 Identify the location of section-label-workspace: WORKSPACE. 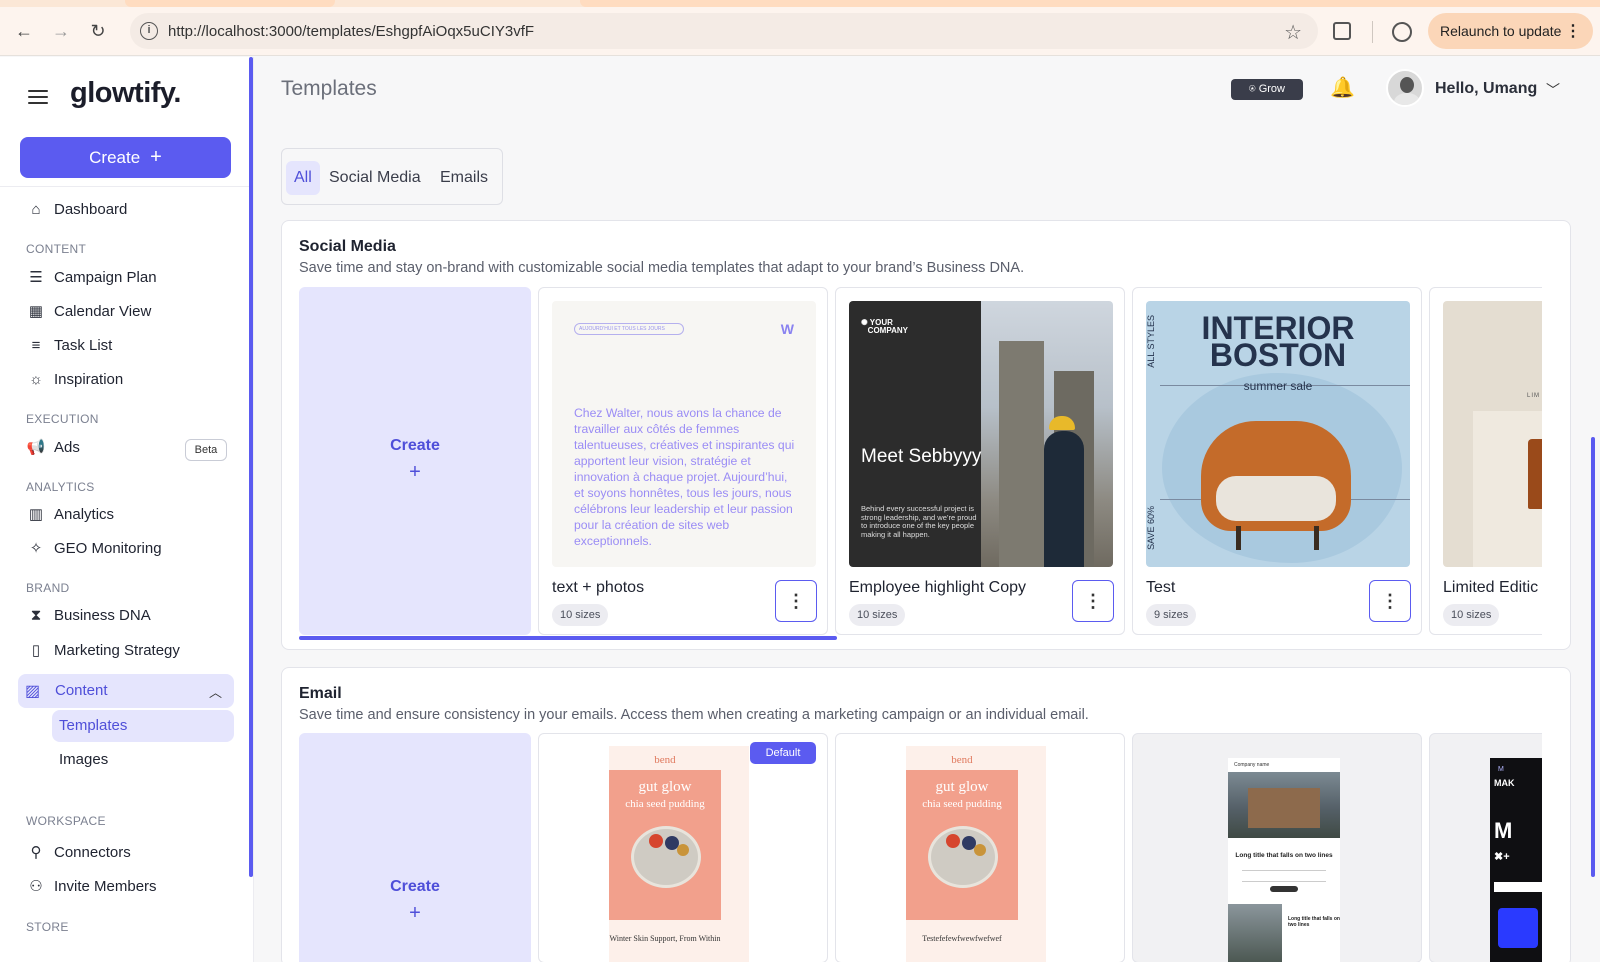
(66, 821).